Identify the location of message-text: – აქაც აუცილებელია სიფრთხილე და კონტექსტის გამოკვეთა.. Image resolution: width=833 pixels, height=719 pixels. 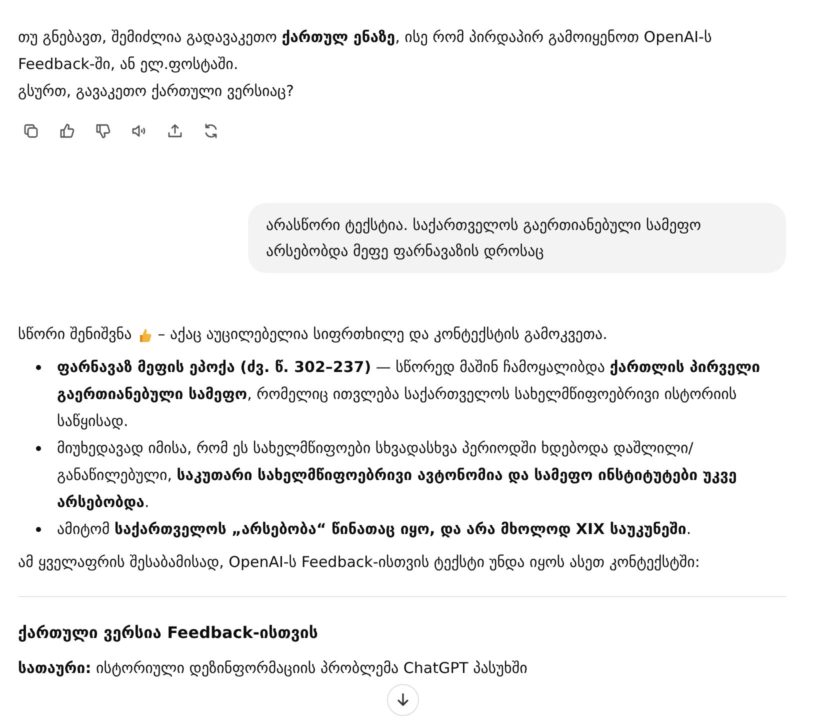
(383, 334).